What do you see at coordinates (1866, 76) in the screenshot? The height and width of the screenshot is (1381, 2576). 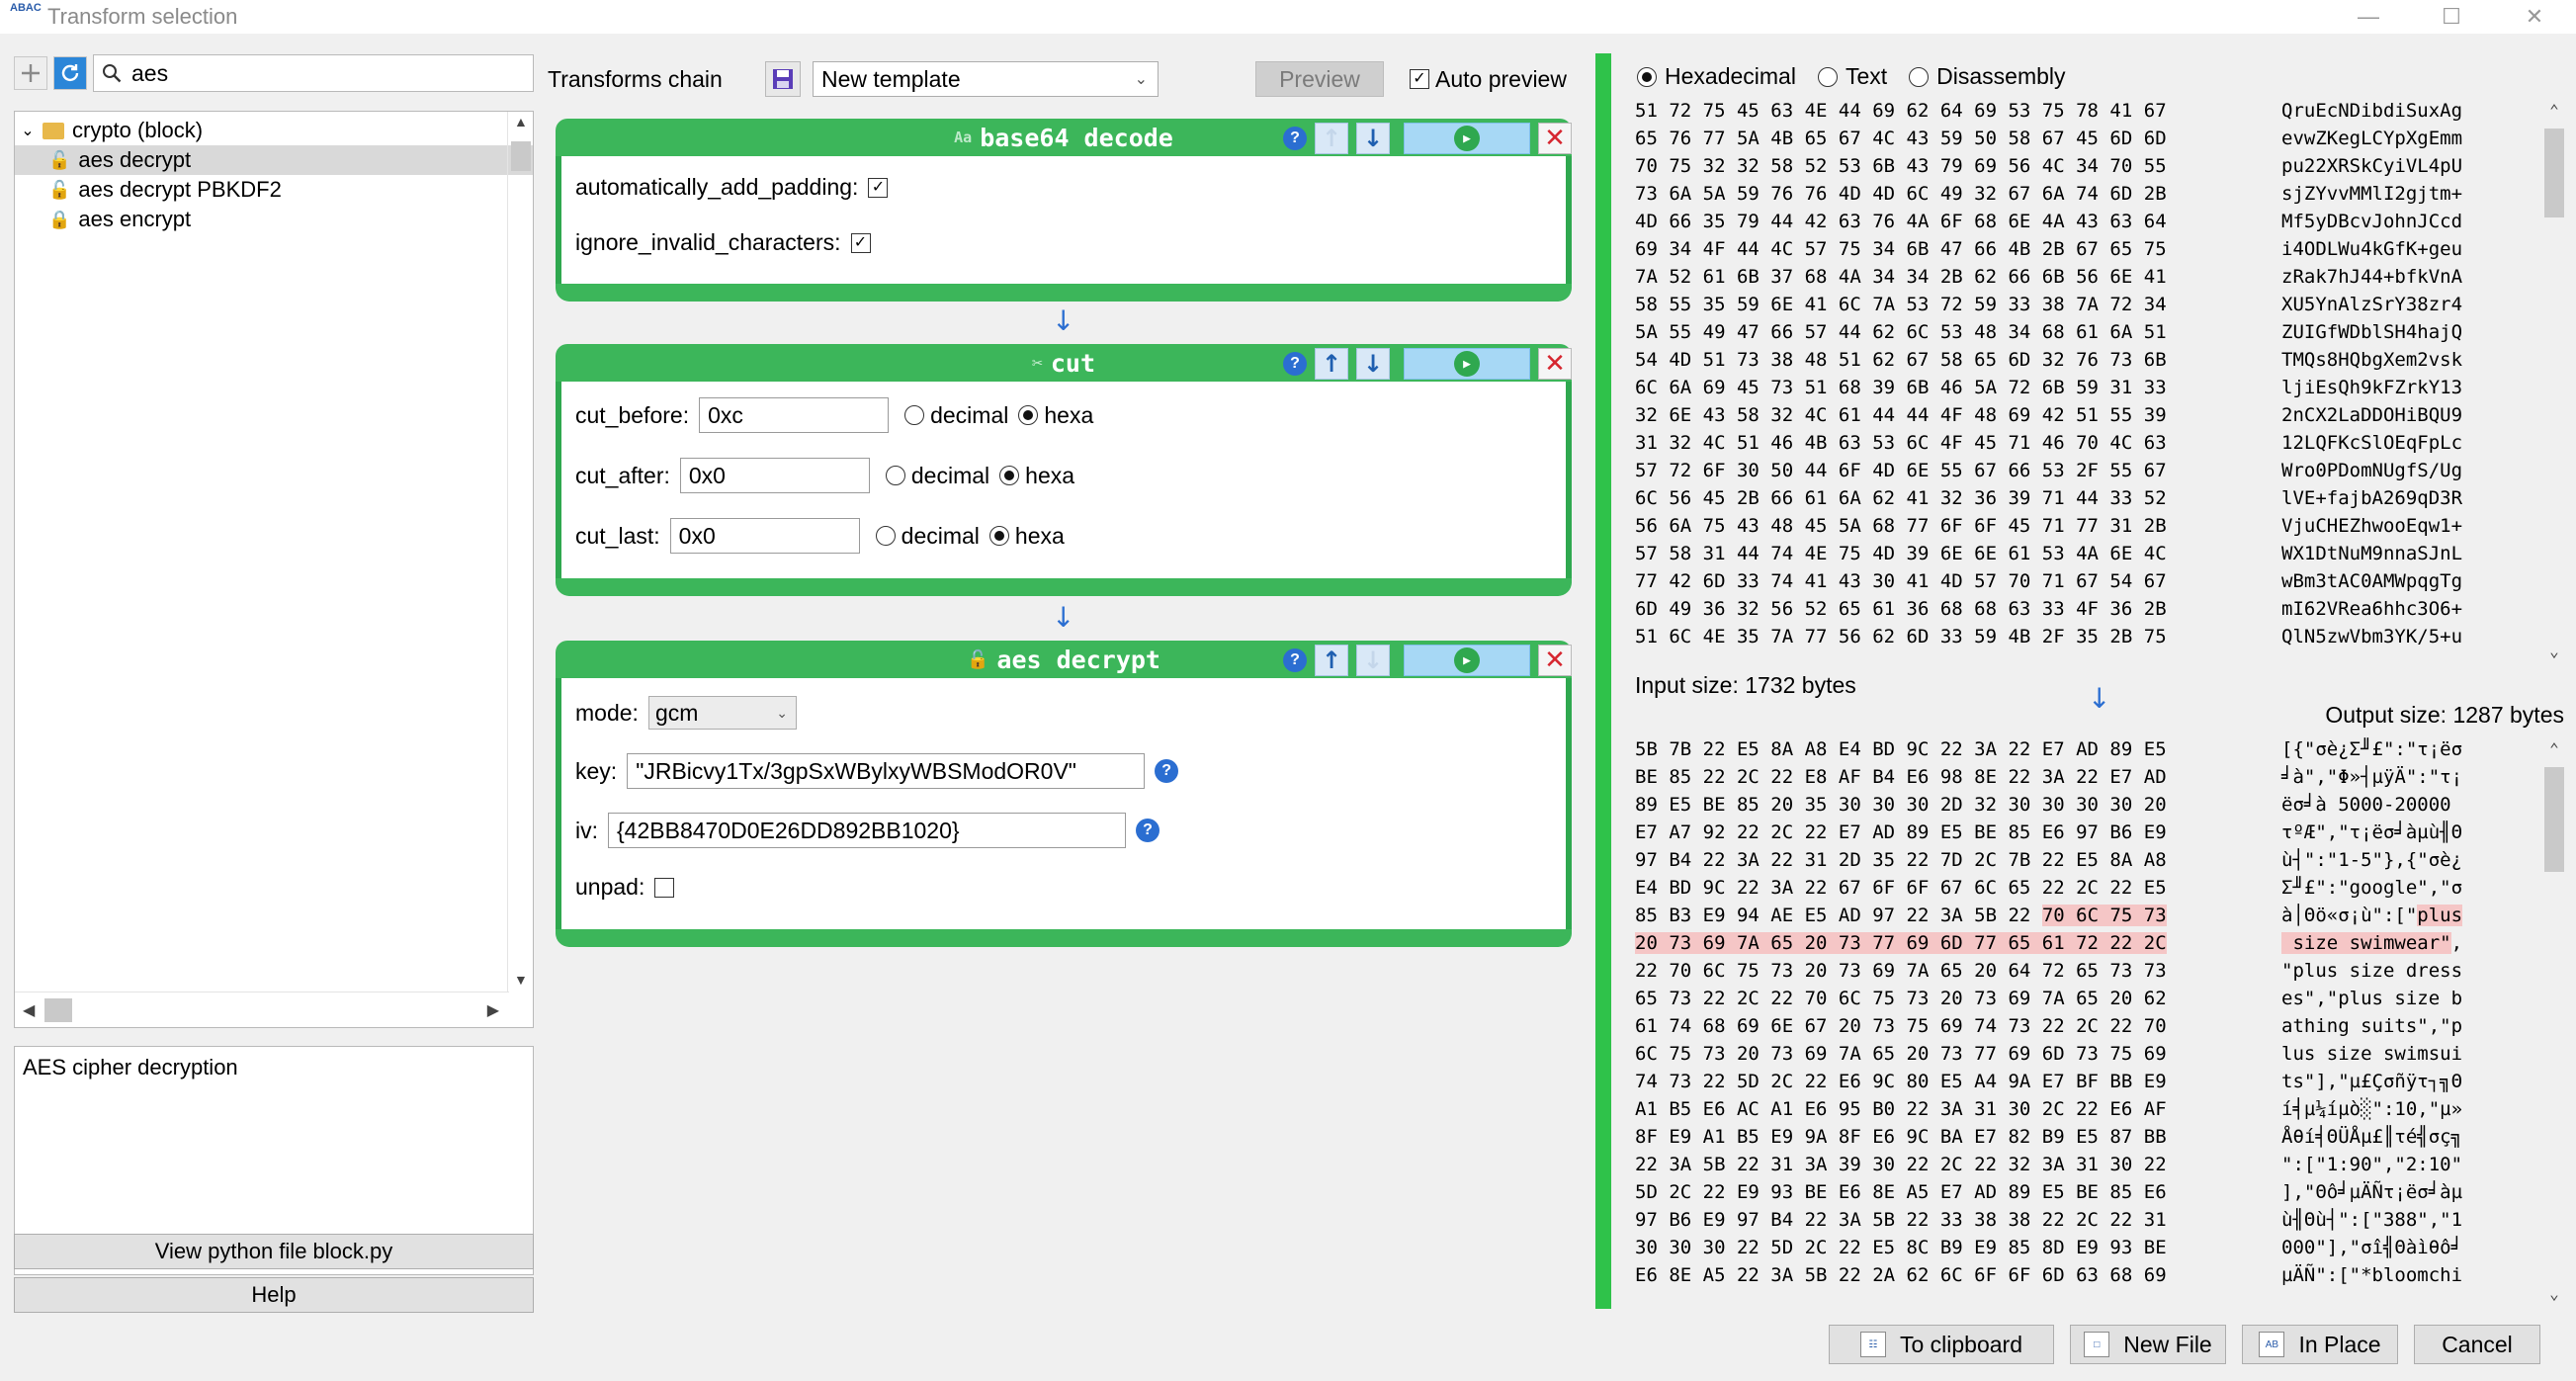 I see `radio-label: Text` at bounding box center [1866, 76].